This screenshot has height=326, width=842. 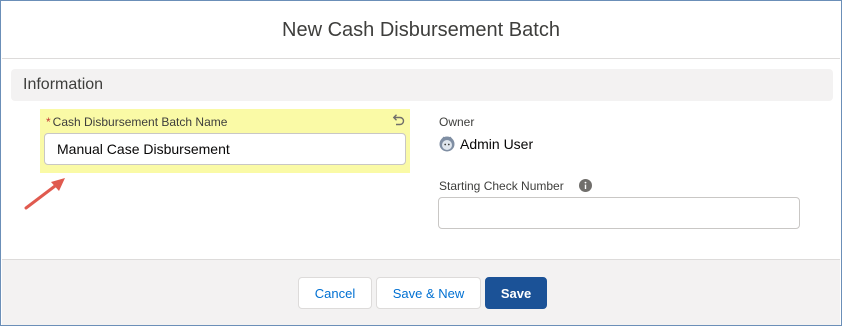 What do you see at coordinates (428, 293) in the screenshot?
I see `save-and-new-button: Save & New` at bounding box center [428, 293].